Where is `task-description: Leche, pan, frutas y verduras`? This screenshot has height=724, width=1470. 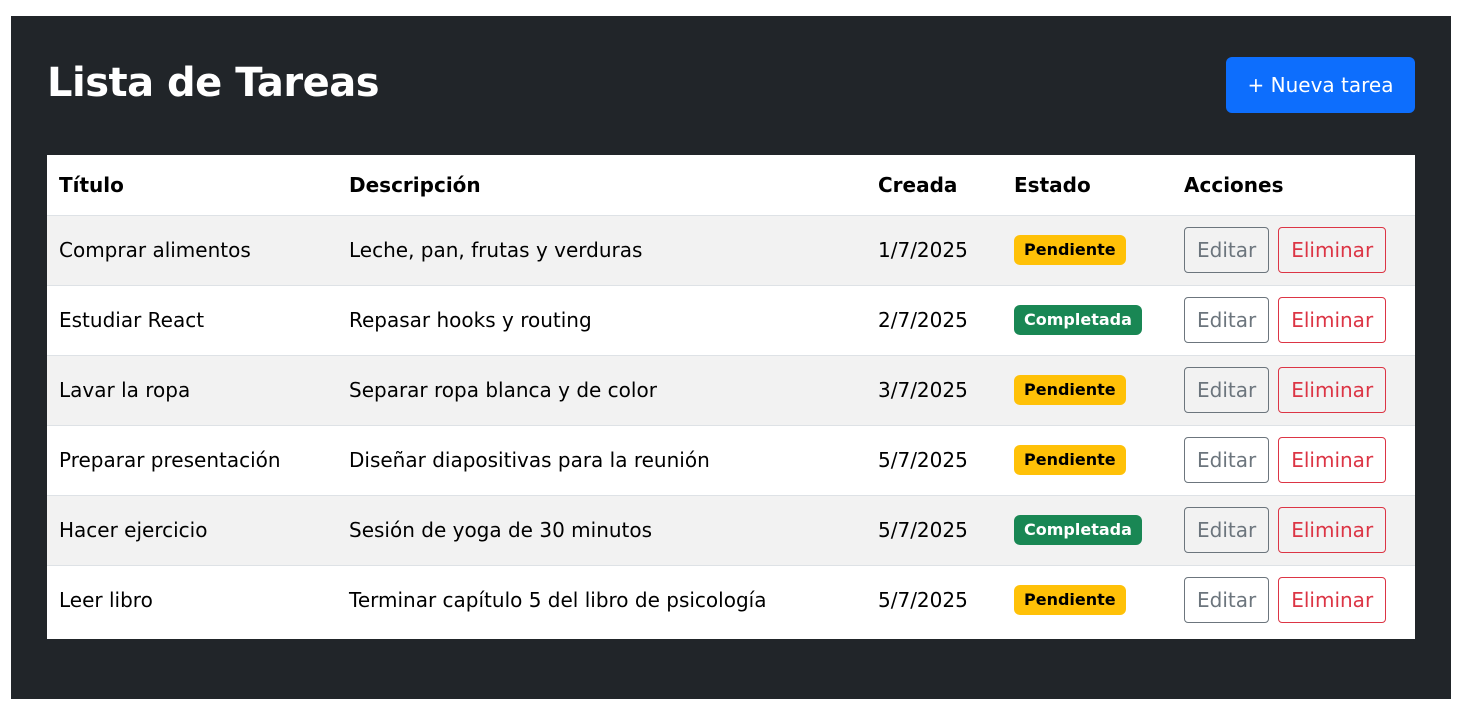
task-description: Leche, pan, frutas y verduras is located at coordinates (601, 249).